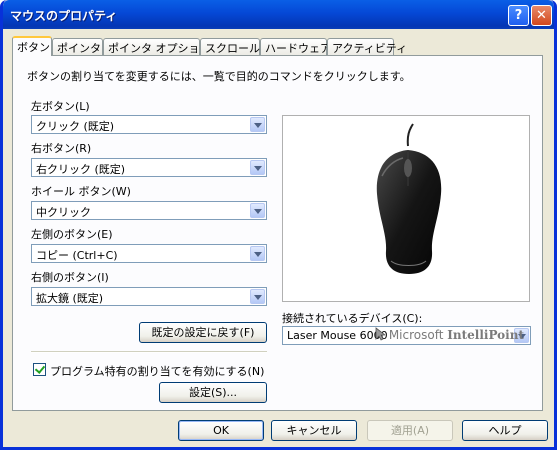  What do you see at coordinates (149, 296) in the screenshot?
I see `right-side-button-select: 拡大鏡 (既定)` at bounding box center [149, 296].